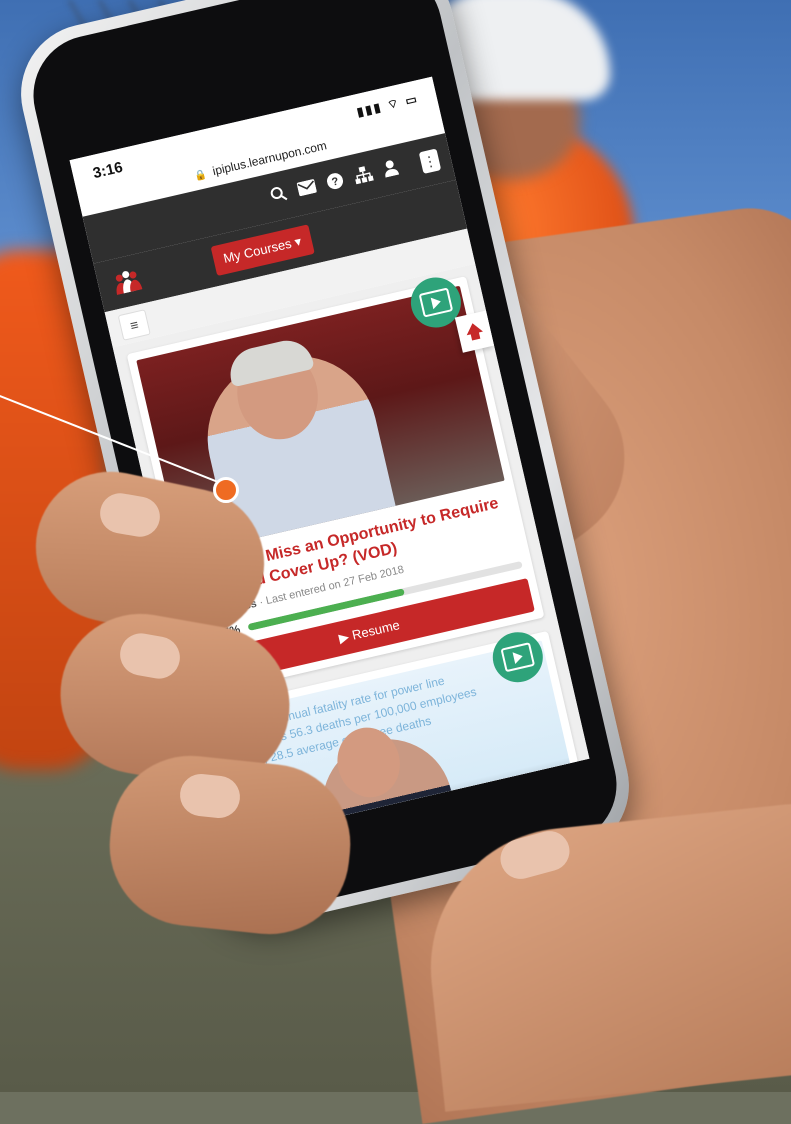 This screenshot has width=791, height=1124. Describe the element at coordinates (430, 161) in the screenshot. I see `more-options-button: ⋮` at that location.